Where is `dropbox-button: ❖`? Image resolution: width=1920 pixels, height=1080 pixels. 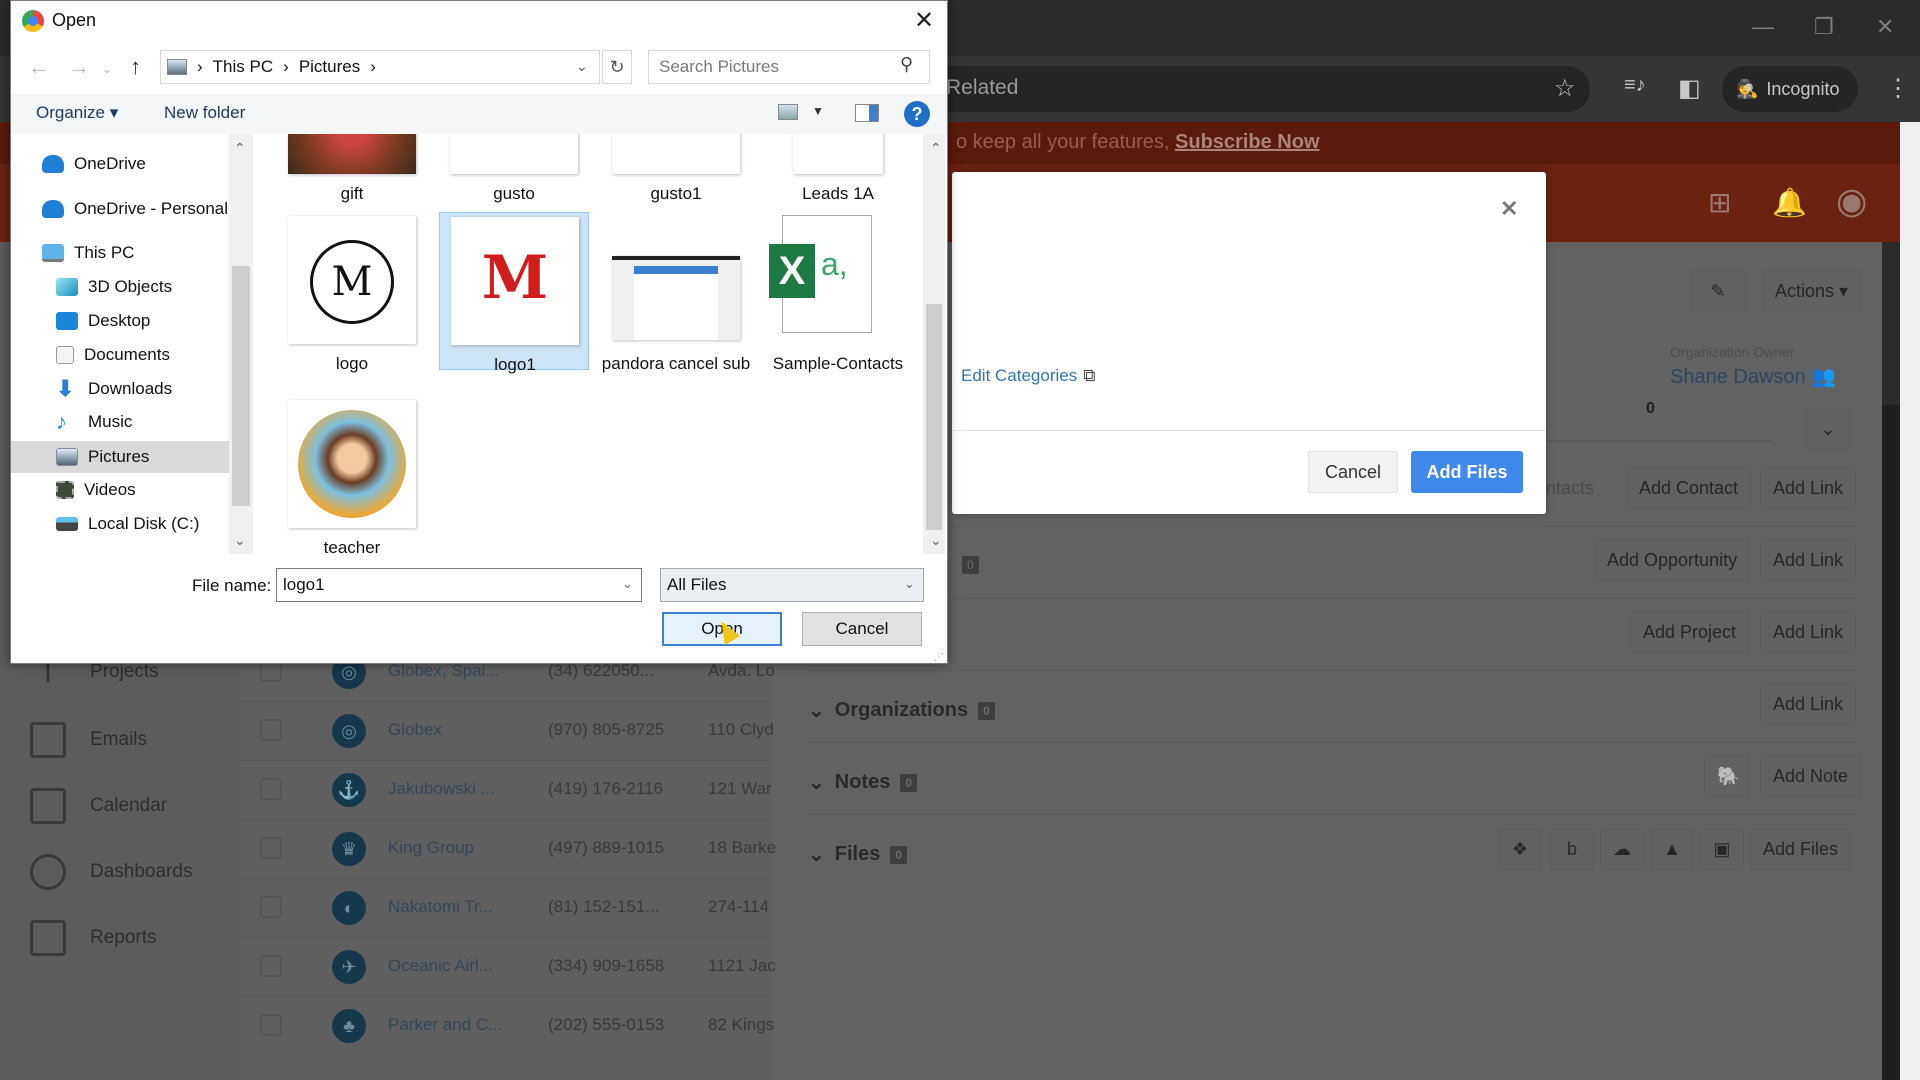
dropbox-button: ❖ is located at coordinates (1520, 849).